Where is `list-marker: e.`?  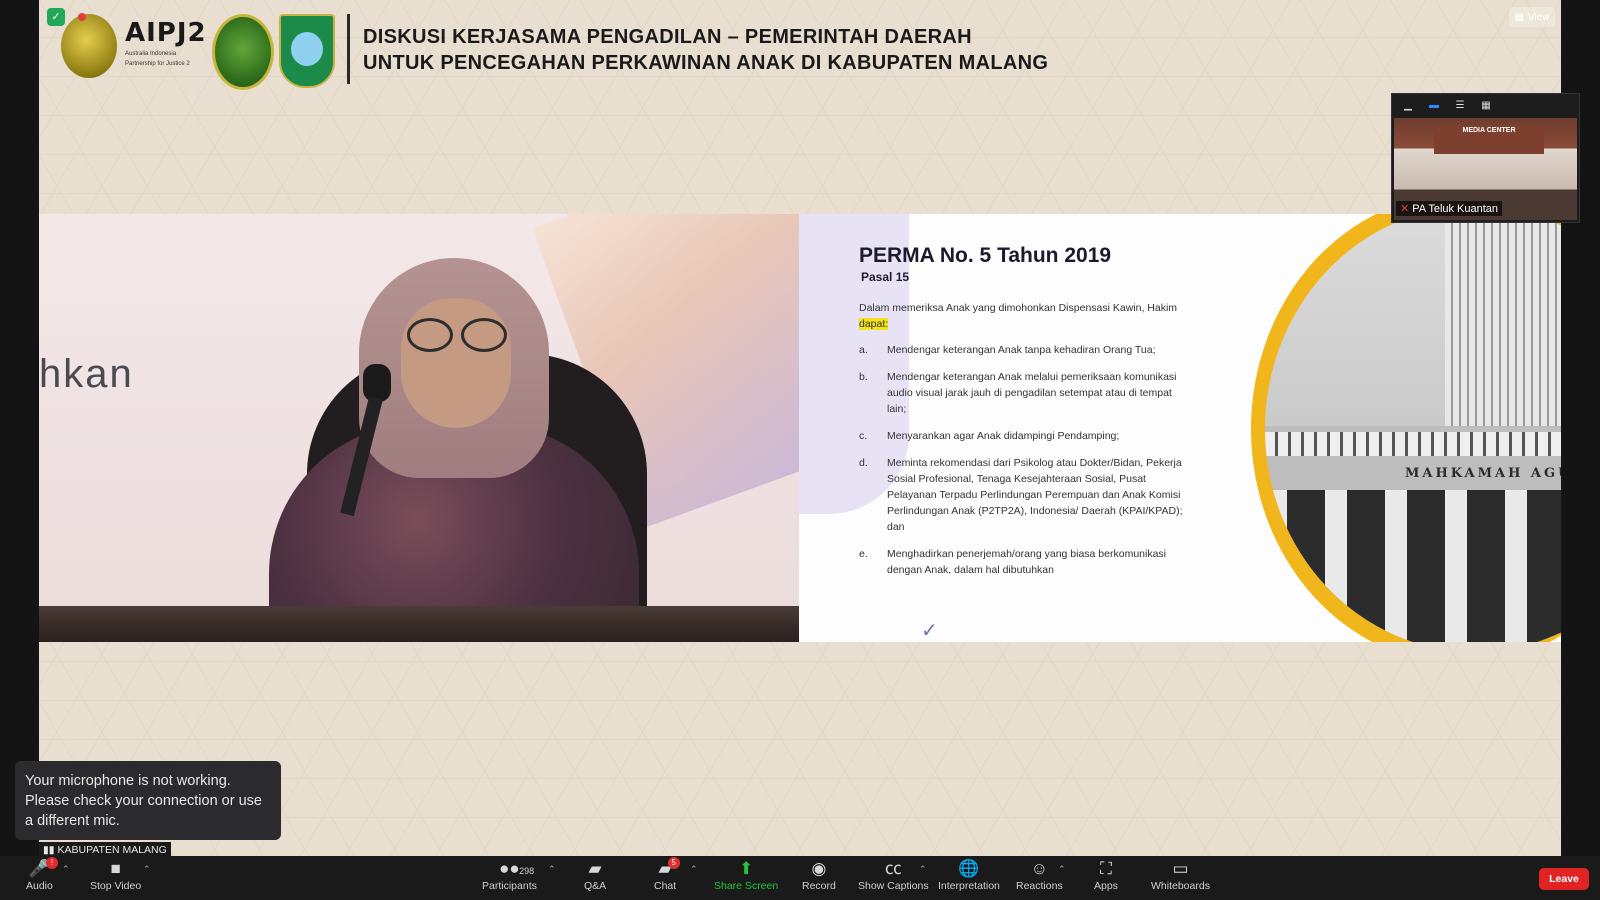
list-marker: e. is located at coordinates (863, 554).